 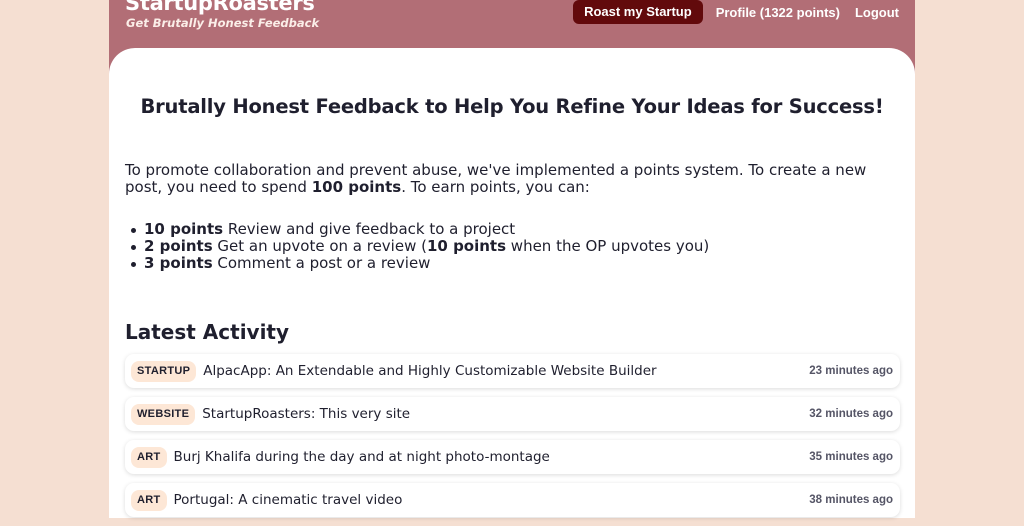 I want to click on activity-title: Portugal: A cinematic travel video, so click(x=492, y=500).